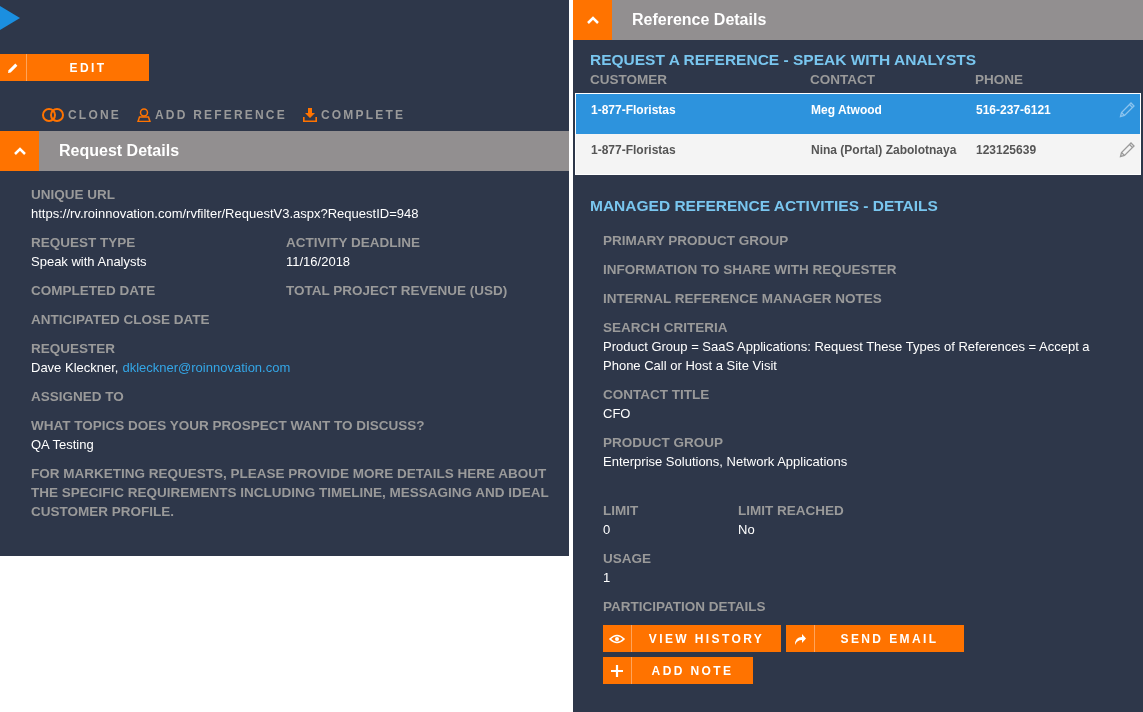 The width and height of the screenshot is (1143, 712). I want to click on field-label: COMPLETED DATE, so click(94, 291).